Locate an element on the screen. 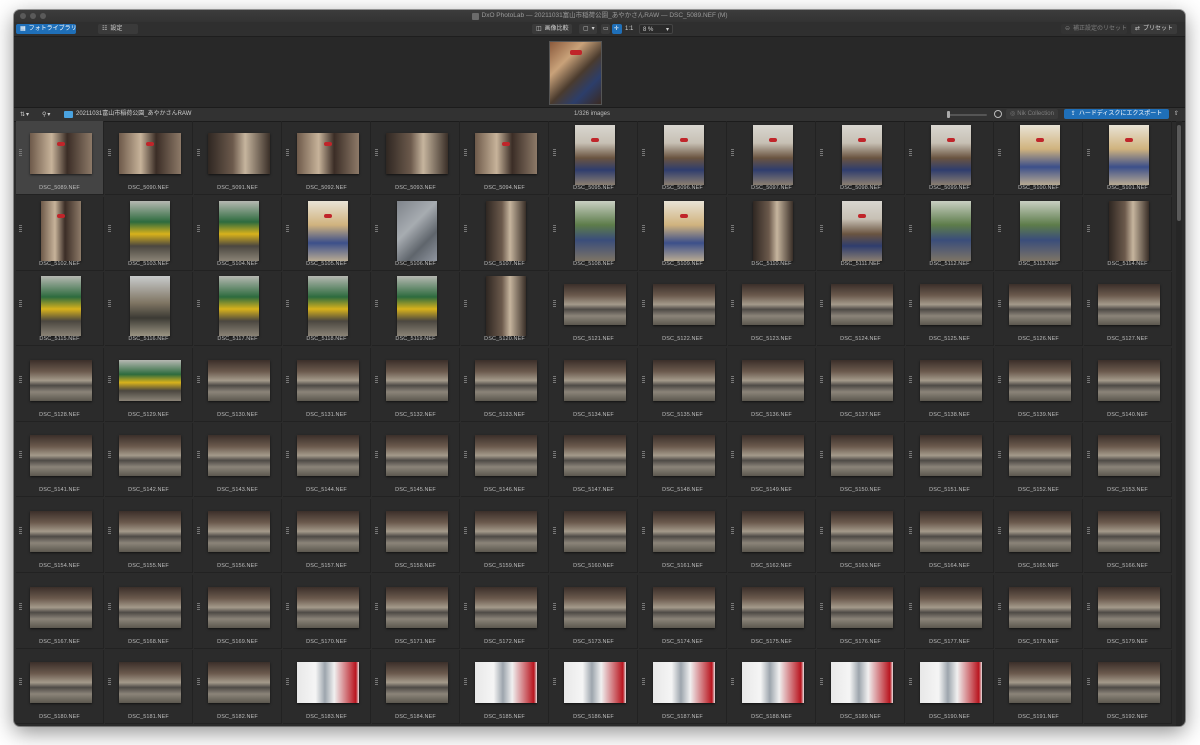  thumbnail-cell: DSC_5115.NEF is located at coordinates (60, 309).